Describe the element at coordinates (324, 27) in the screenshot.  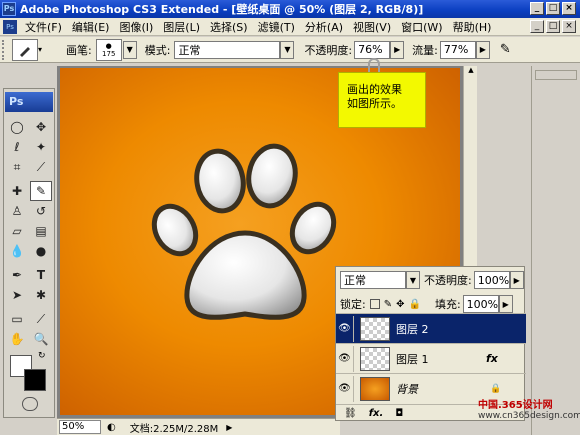
I see `menu-analysis: 分析(A)` at that location.